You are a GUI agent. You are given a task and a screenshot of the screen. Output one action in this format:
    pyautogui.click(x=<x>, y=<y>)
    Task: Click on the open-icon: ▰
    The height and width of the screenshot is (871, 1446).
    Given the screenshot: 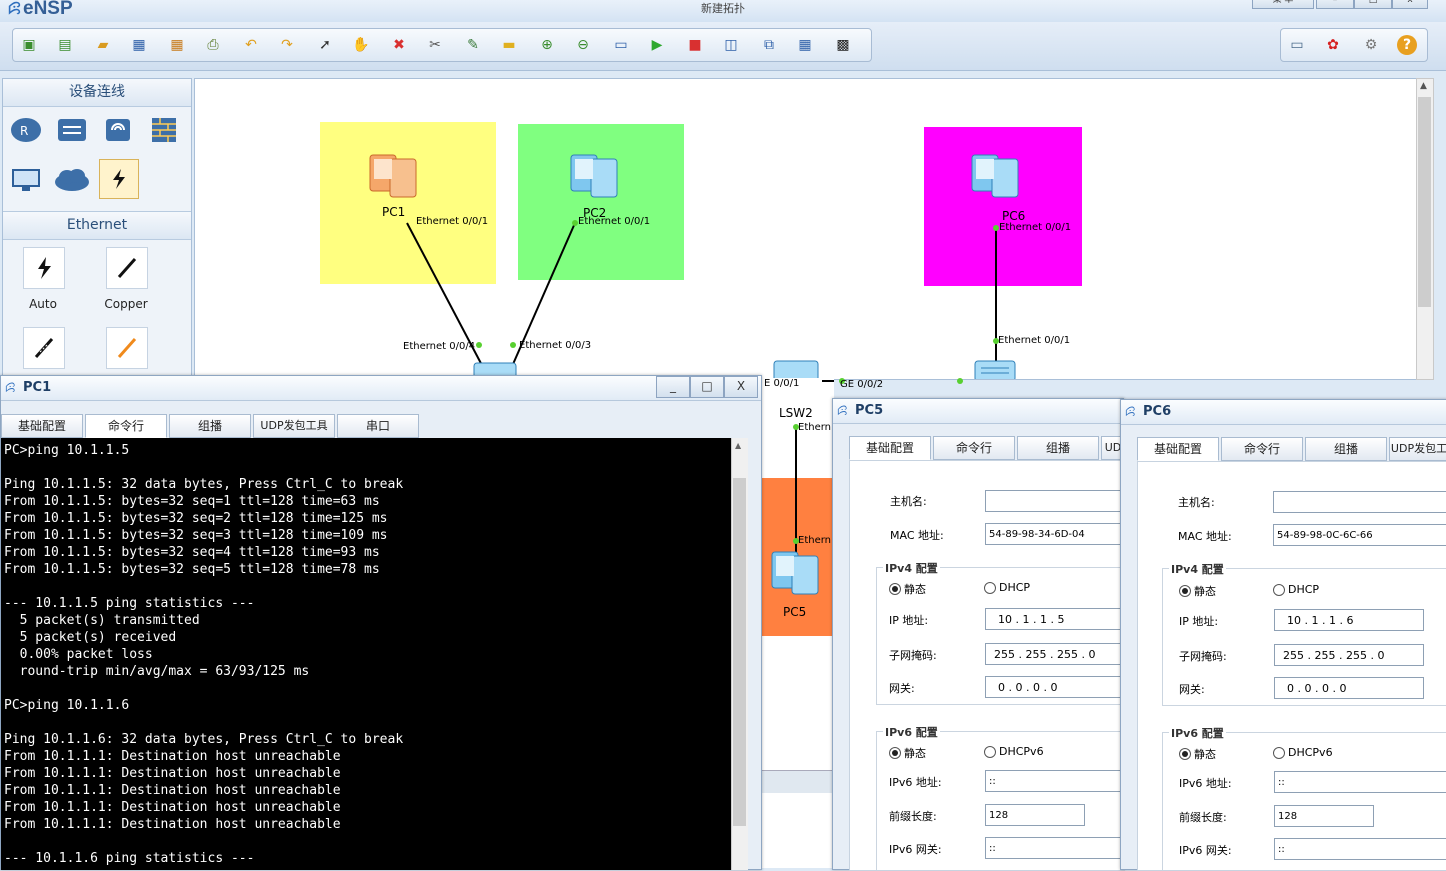 What is the action you would take?
    pyautogui.click(x=103, y=45)
    